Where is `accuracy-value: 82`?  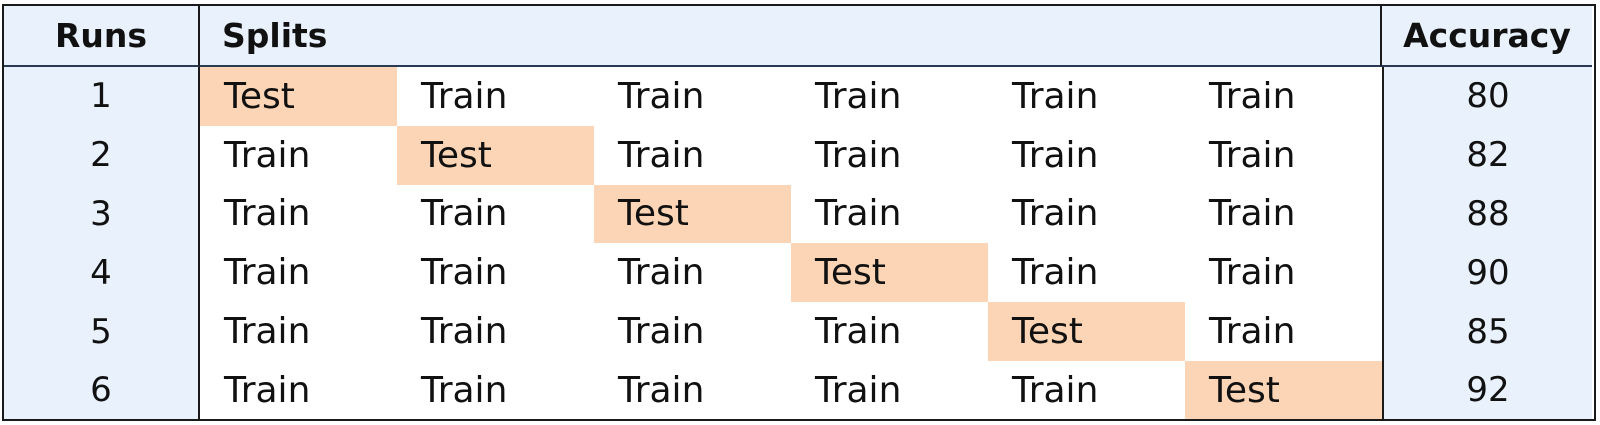
accuracy-value: 82 is located at coordinates (1487, 155).